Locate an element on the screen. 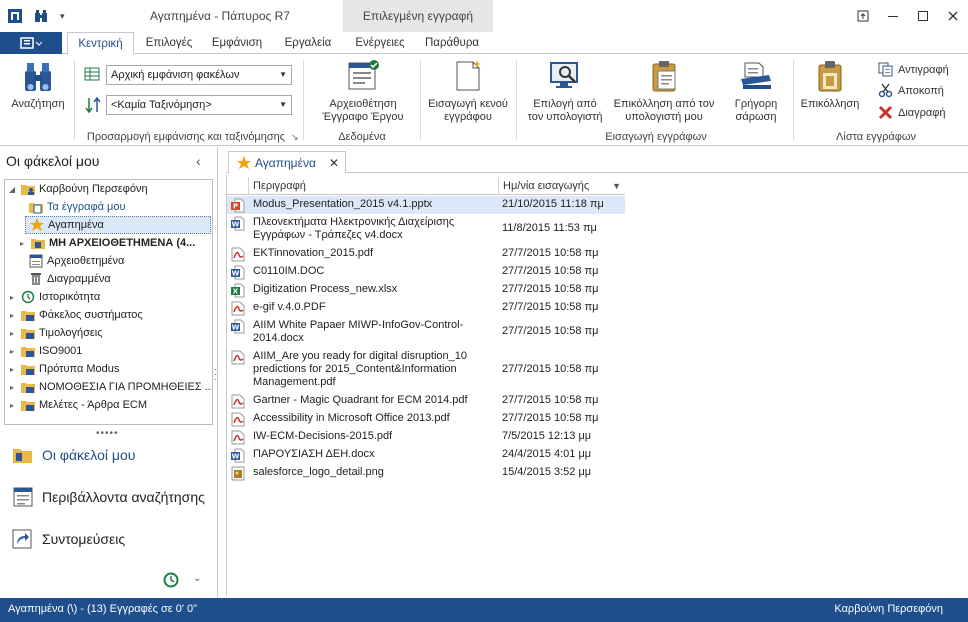  archive-project-document-button: Αρχειοθέτηση Έγγραφο Έργου is located at coordinates (363, 91).